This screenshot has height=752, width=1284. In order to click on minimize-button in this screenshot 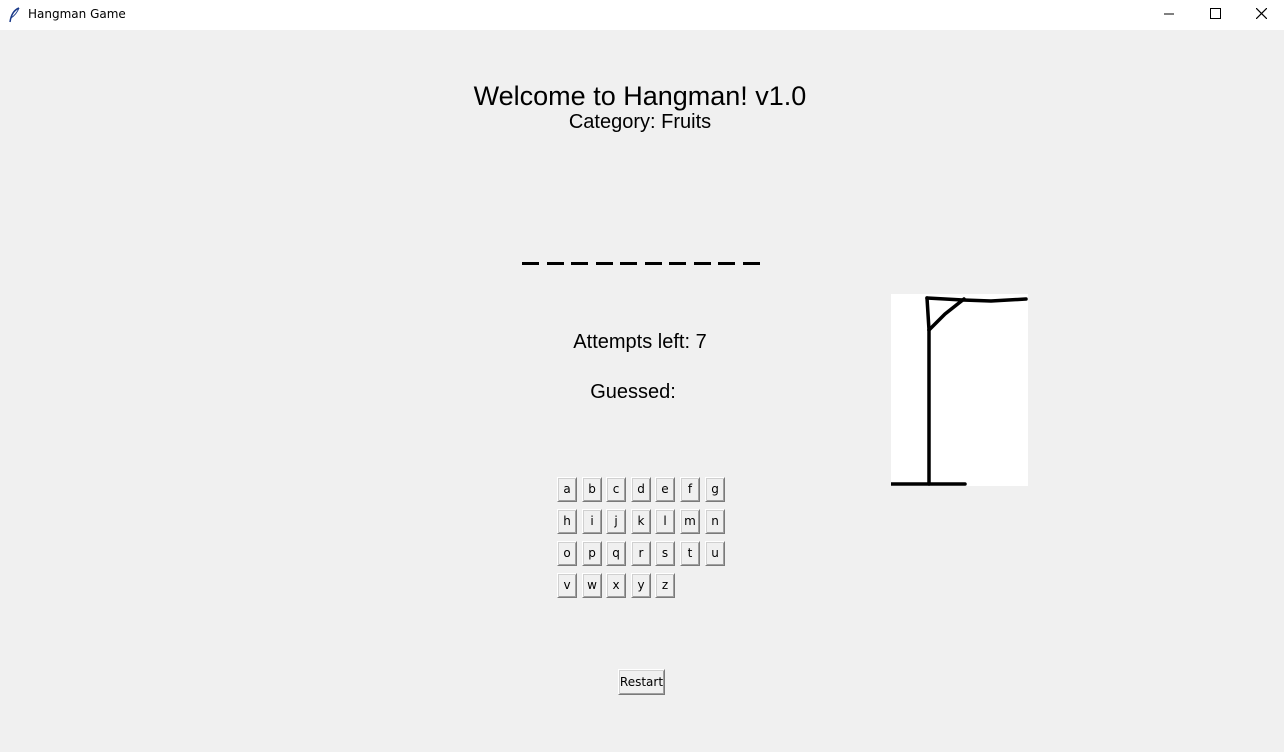, I will do `click(1169, 15)`.